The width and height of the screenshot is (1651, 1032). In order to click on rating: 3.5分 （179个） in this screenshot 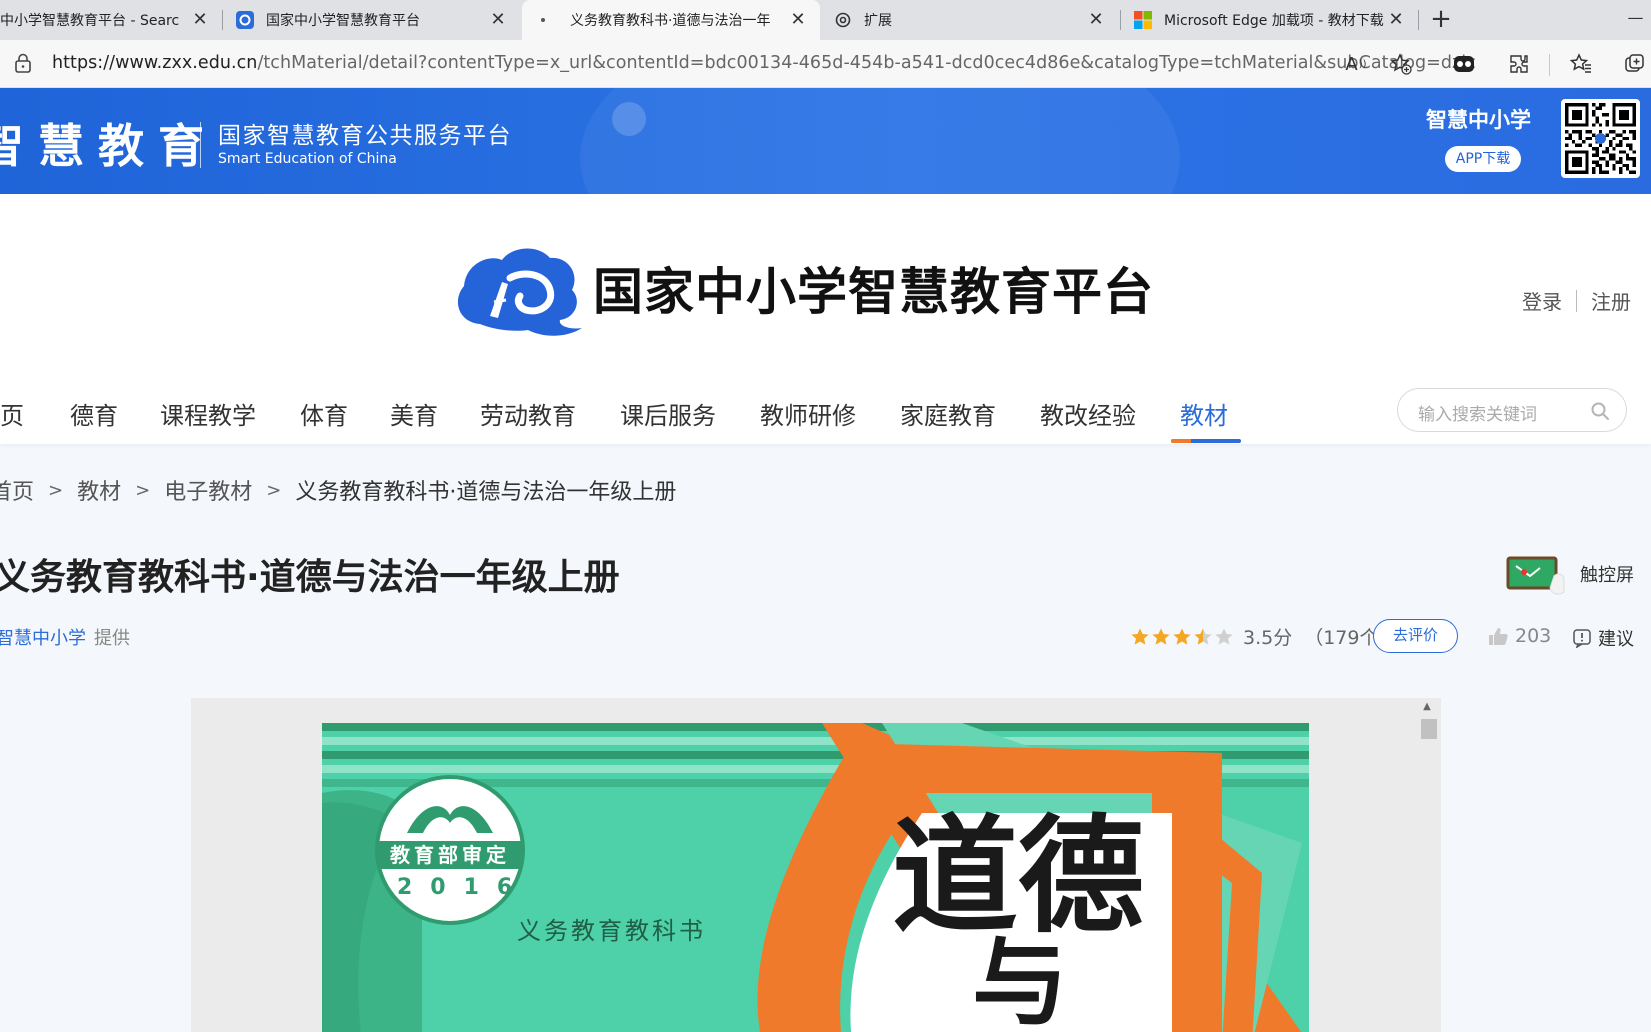, I will do `click(1263, 636)`.